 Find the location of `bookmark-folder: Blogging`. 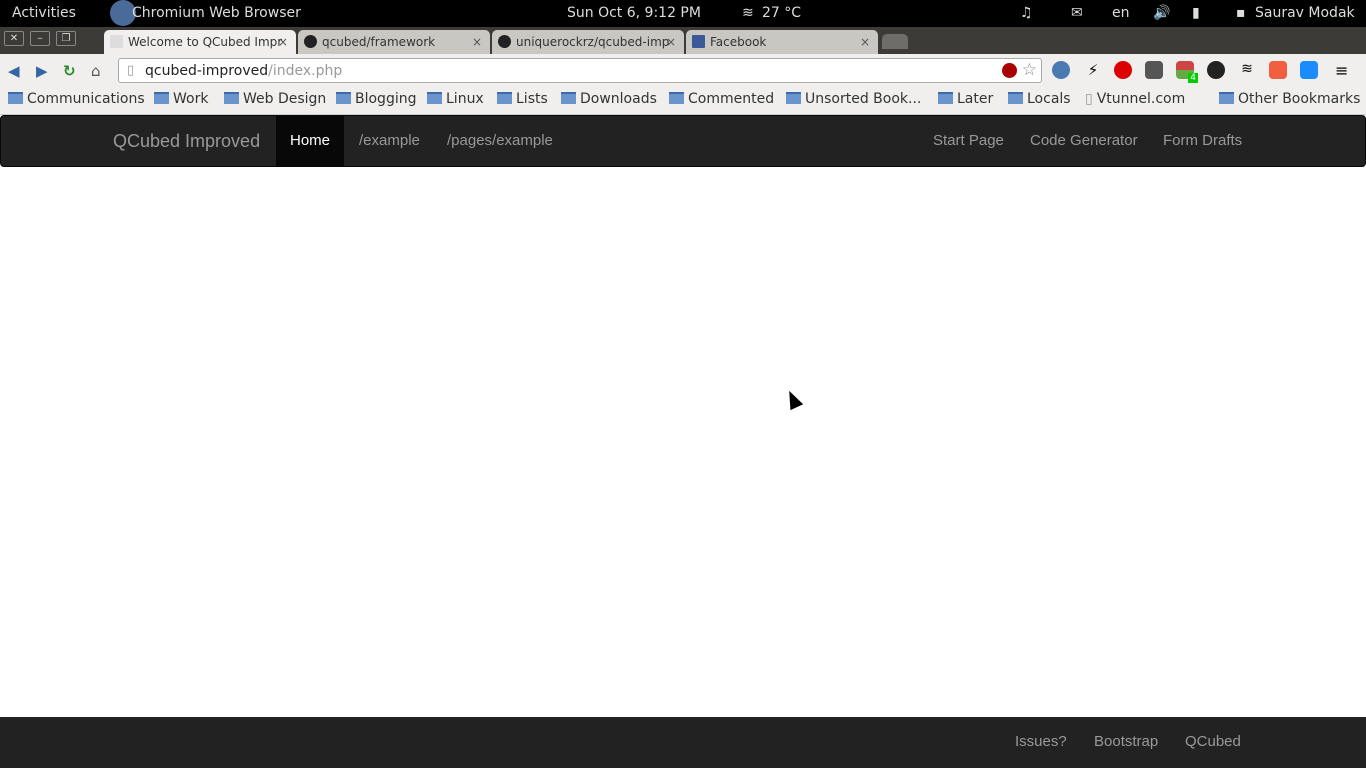

bookmark-folder: Blogging is located at coordinates (376, 99).